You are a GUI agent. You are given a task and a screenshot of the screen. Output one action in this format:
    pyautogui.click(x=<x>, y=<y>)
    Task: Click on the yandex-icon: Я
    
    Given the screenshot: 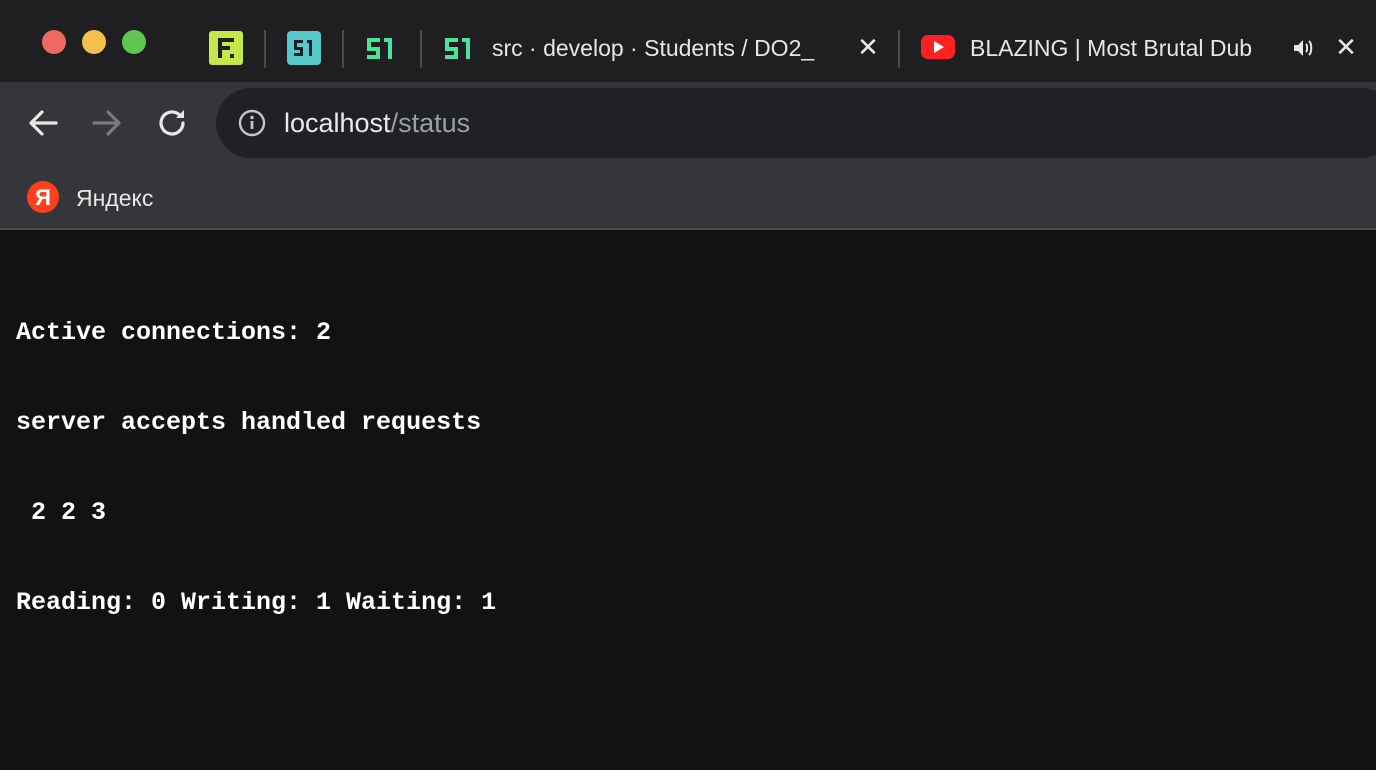 What is the action you would take?
    pyautogui.click(x=43, y=197)
    